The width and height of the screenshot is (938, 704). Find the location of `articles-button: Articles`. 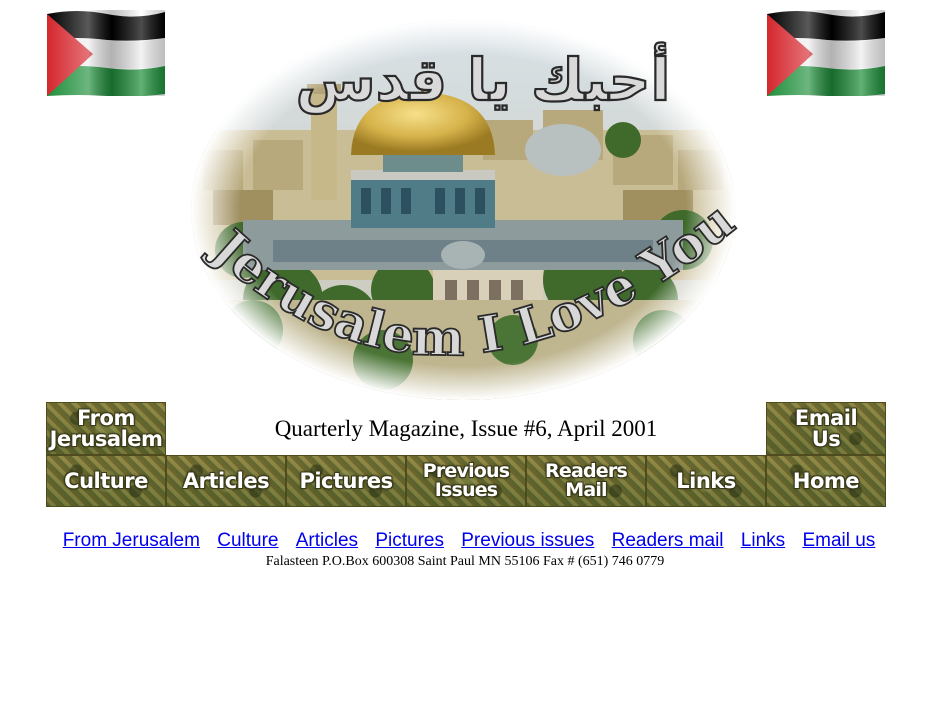

articles-button: Articles is located at coordinates (226, 481).